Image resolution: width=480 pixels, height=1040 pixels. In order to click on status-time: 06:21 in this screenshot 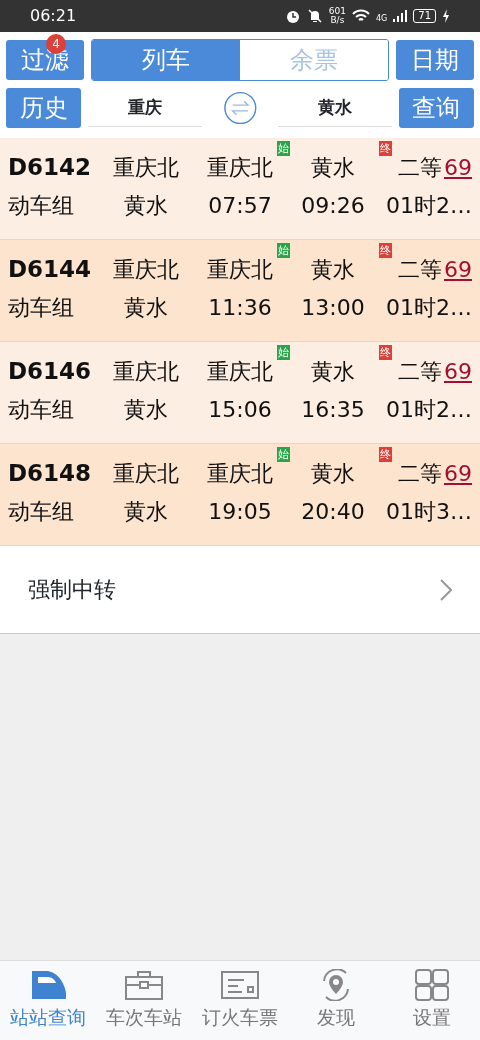, I will do `click(53, 16)`.